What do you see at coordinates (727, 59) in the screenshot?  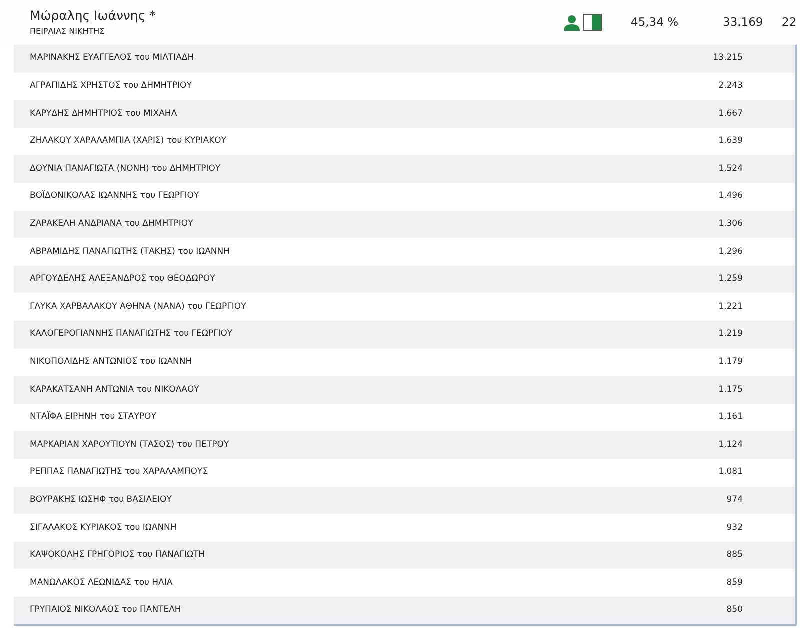 I see `vote-count: 13.215` at bounding box center [727, 59].